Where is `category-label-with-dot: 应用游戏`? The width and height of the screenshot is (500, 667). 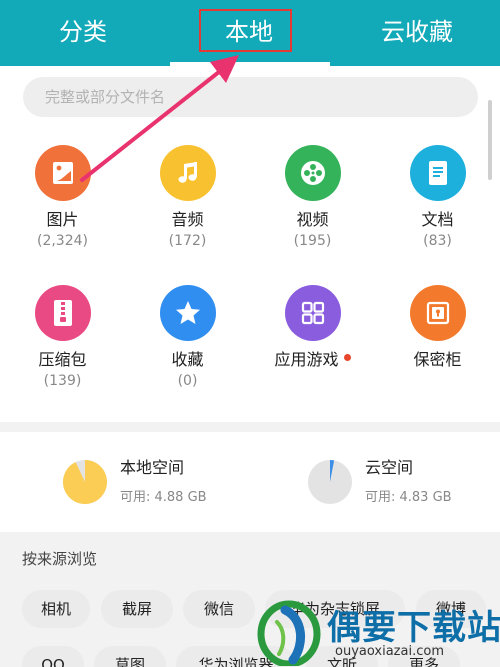
category-label-with-dot: 应用游戏 is located at coordinates (312, 360).